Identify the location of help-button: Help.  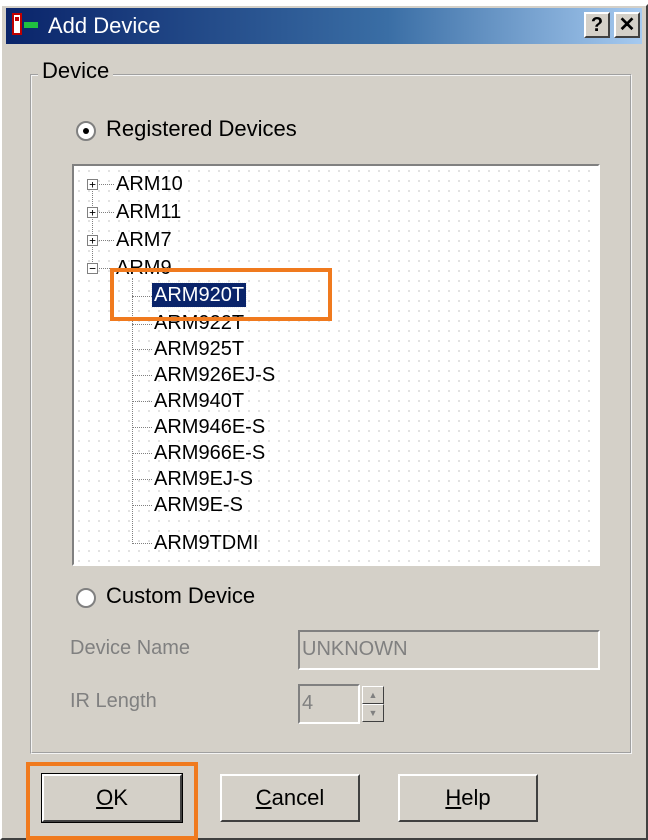
(468, 798).